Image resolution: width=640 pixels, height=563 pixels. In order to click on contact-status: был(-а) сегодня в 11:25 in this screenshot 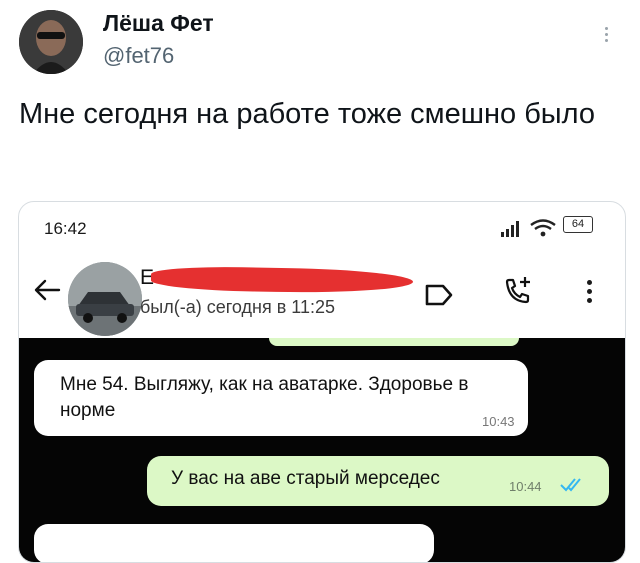, I will do `click(238, 307)`.